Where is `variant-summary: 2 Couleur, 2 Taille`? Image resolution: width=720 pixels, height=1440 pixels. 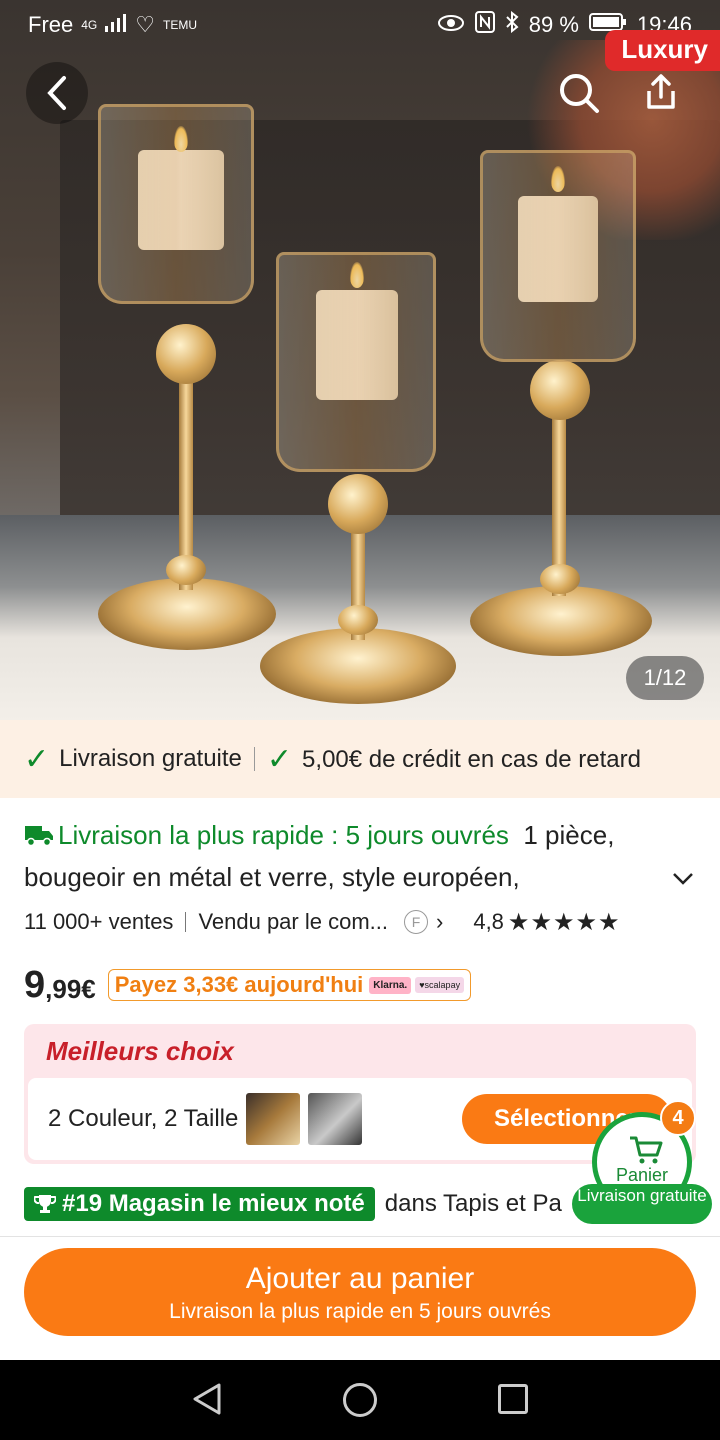
variant-summary: 2 Couleur, 2 Taille is located at coordinates (143, 1118).